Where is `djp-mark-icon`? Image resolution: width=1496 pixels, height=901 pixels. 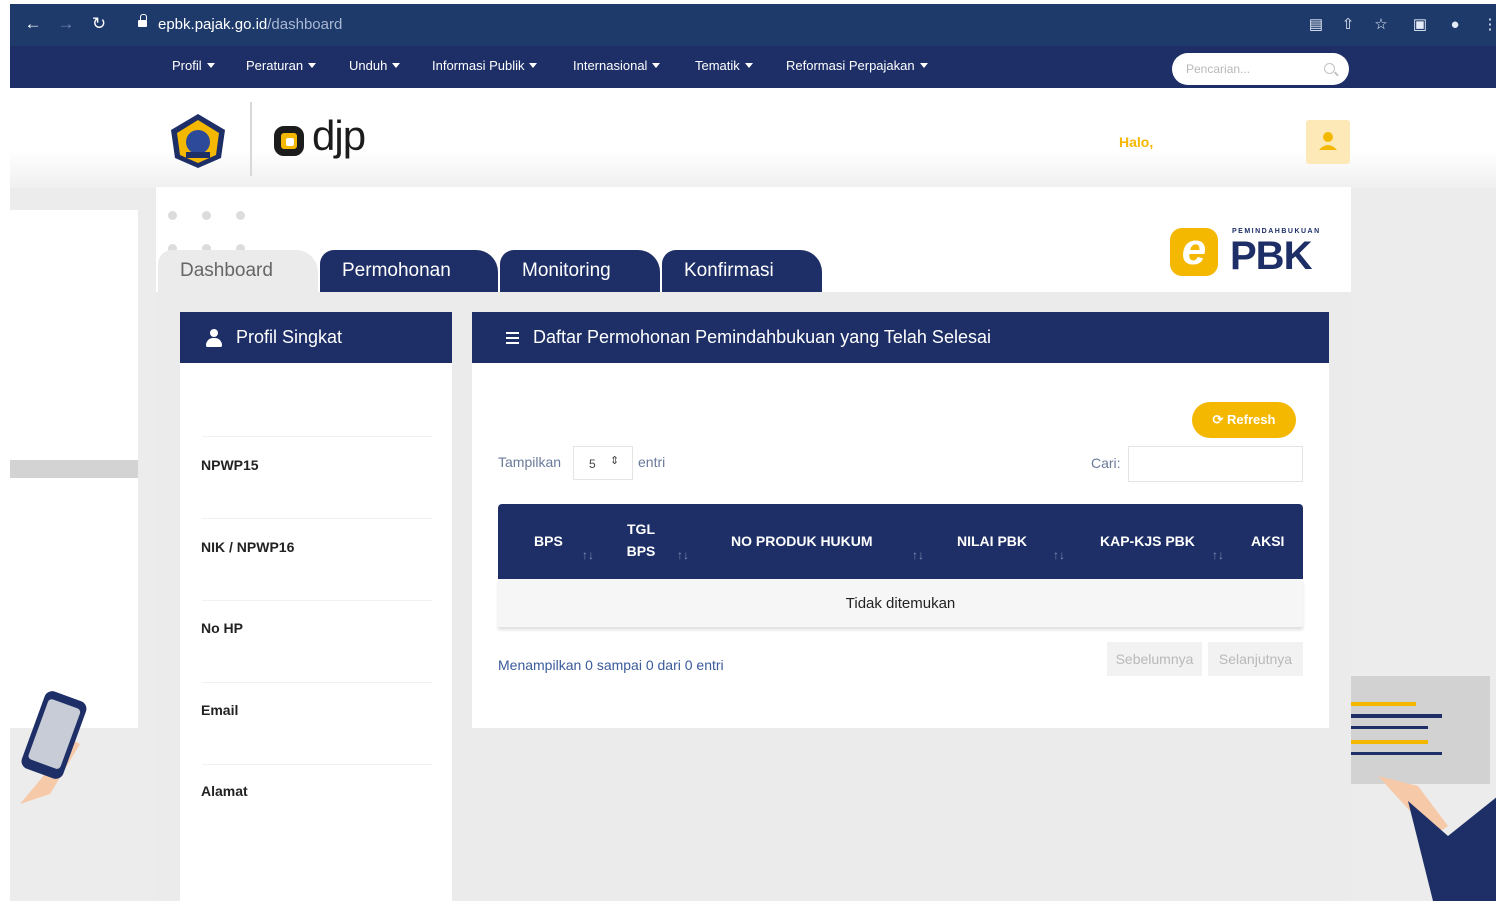 djp-mark-icon is located at coordinates (289, 141).